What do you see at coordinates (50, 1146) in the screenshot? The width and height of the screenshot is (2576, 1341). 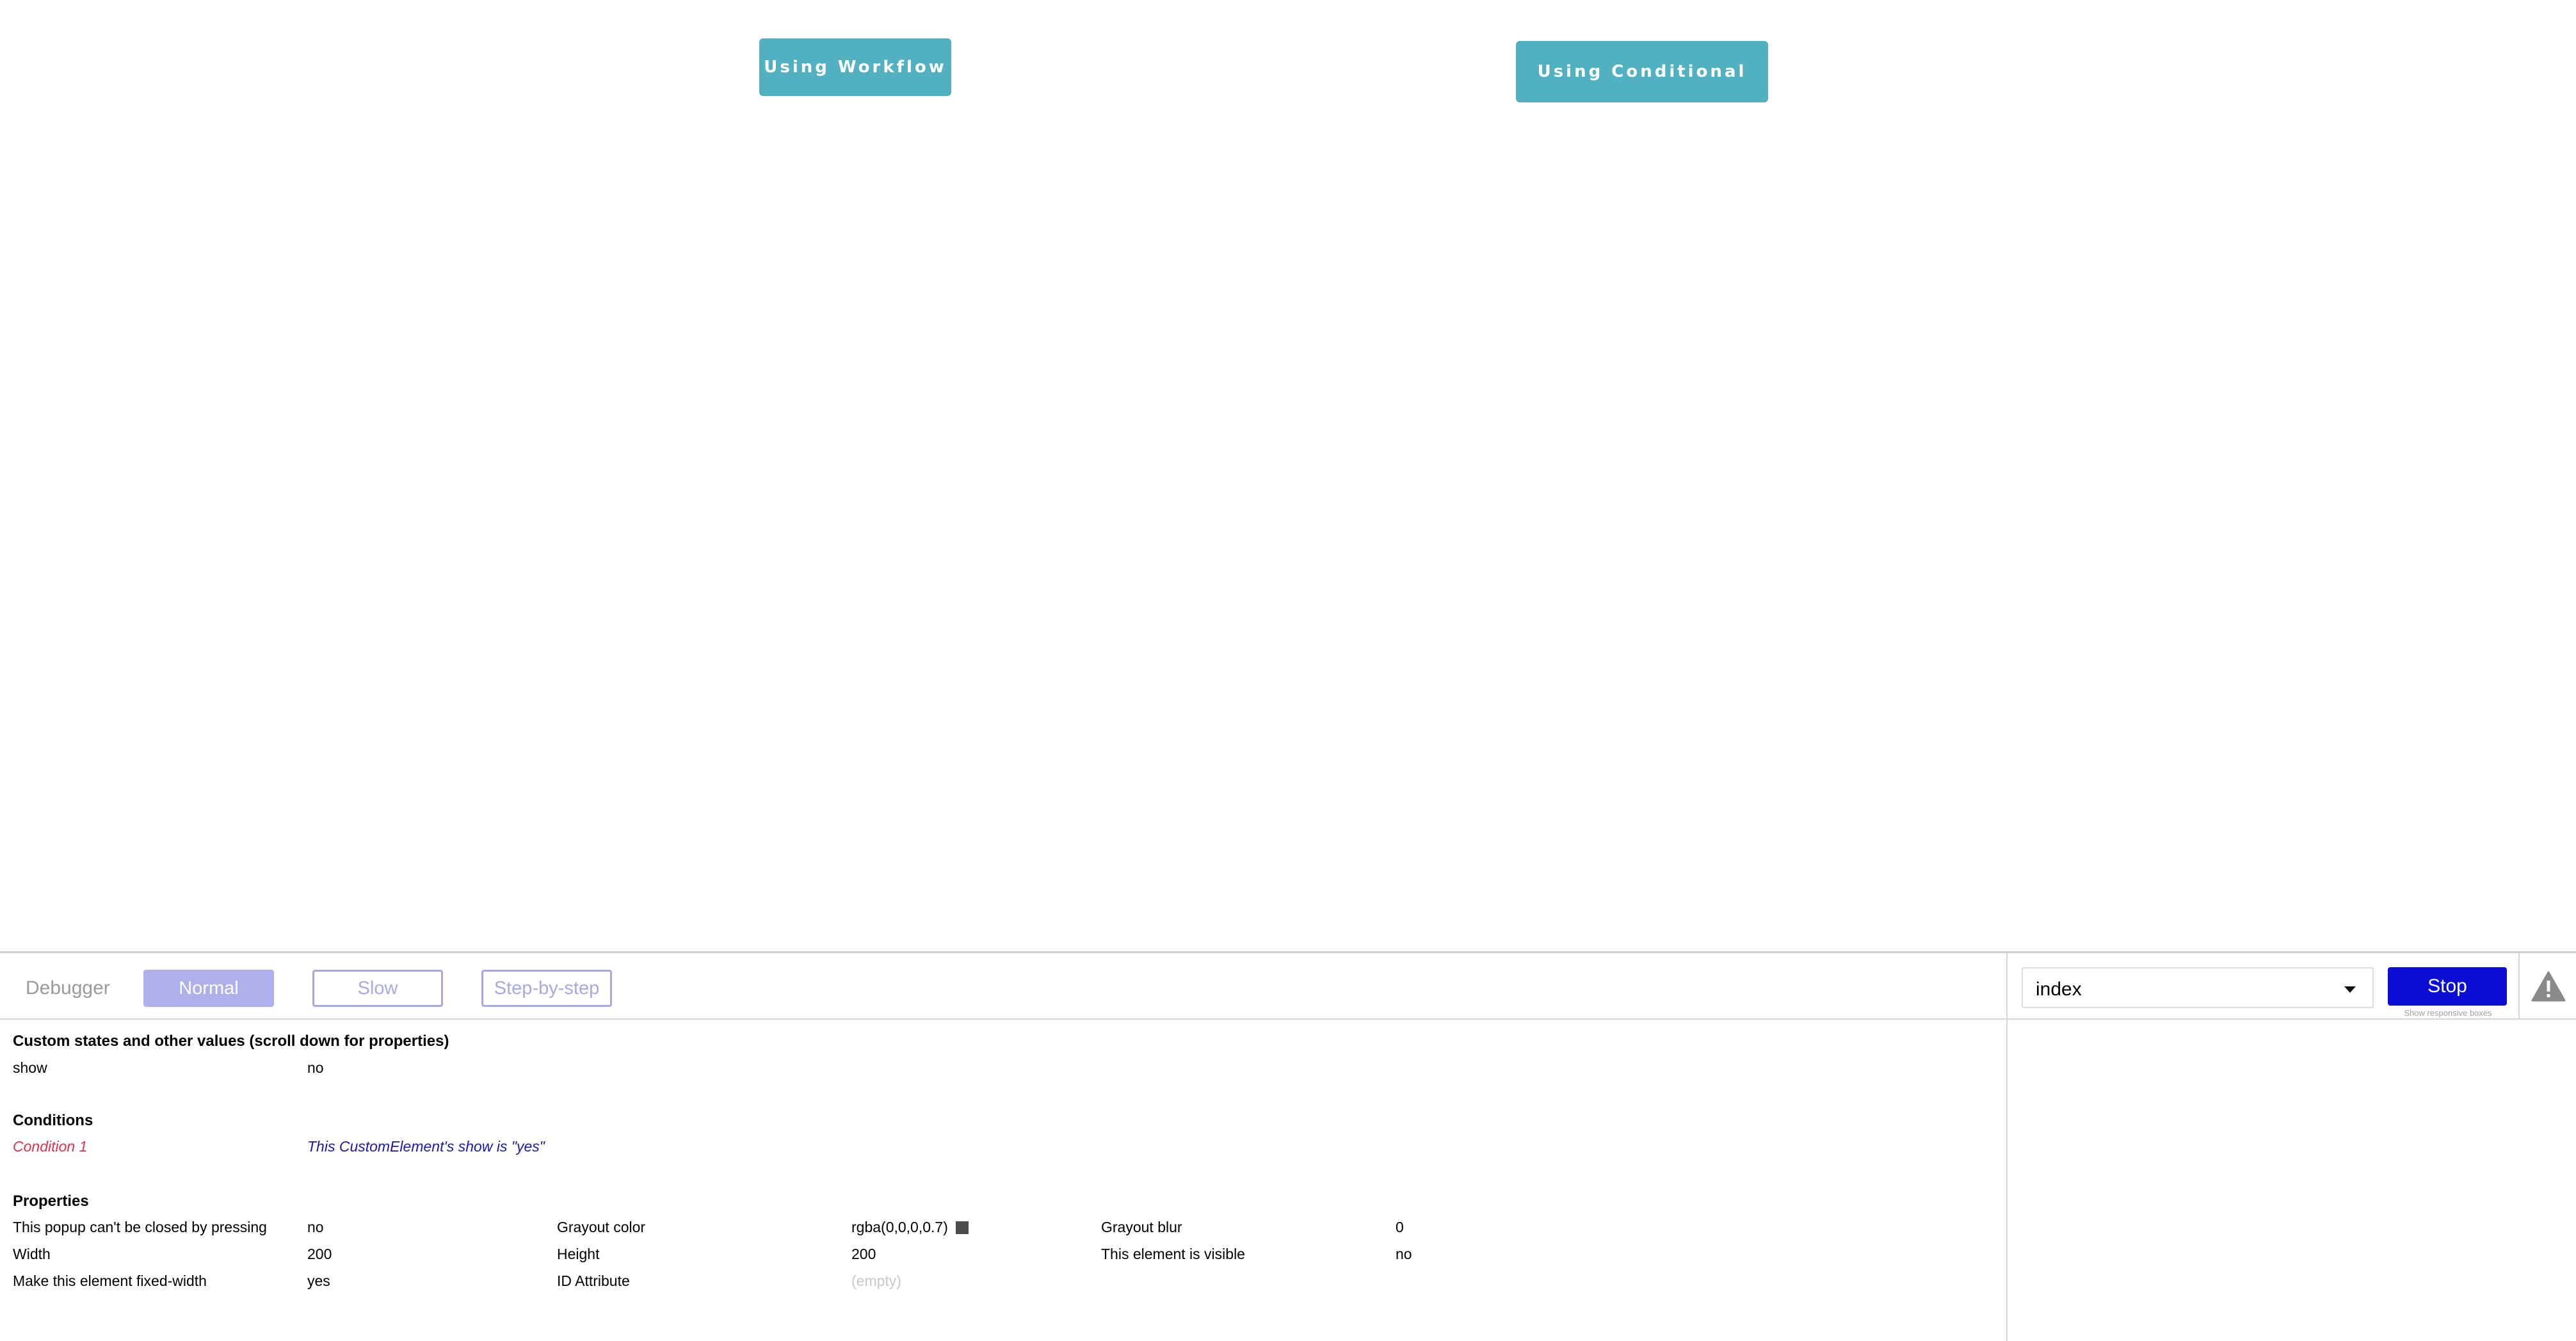 I see `condition-name: Condition 1` at bounding box center [50, 1146].